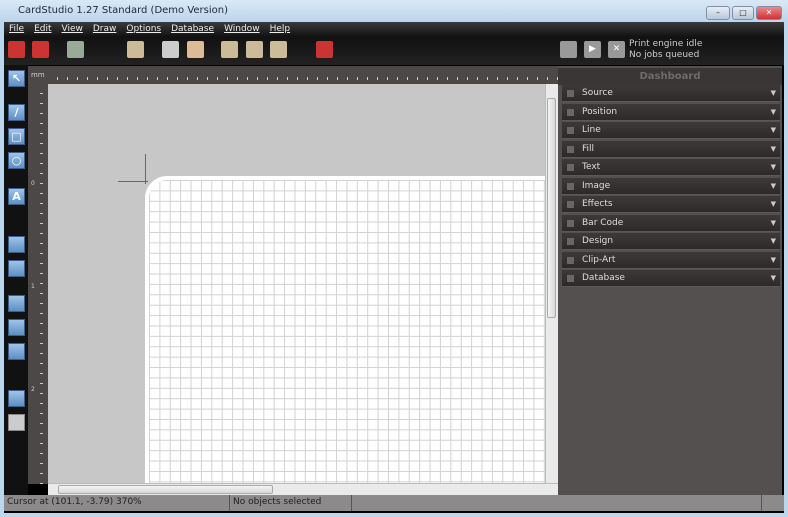 The image size is (788, 517). Describe the element at coordinates (592, 49) in the screenshot. I see `play-icon: ▶` at that location.